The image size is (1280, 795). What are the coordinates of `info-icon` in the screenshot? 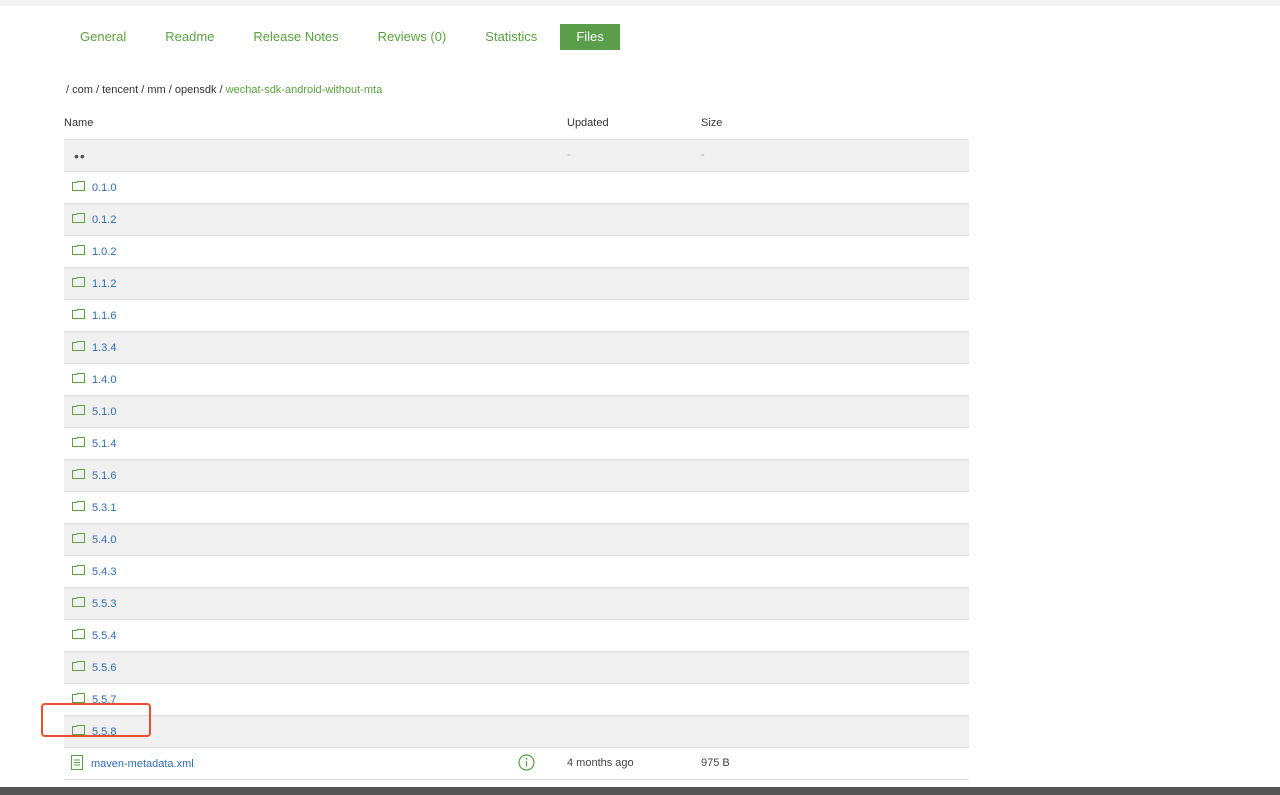 It's located at (526, 762).